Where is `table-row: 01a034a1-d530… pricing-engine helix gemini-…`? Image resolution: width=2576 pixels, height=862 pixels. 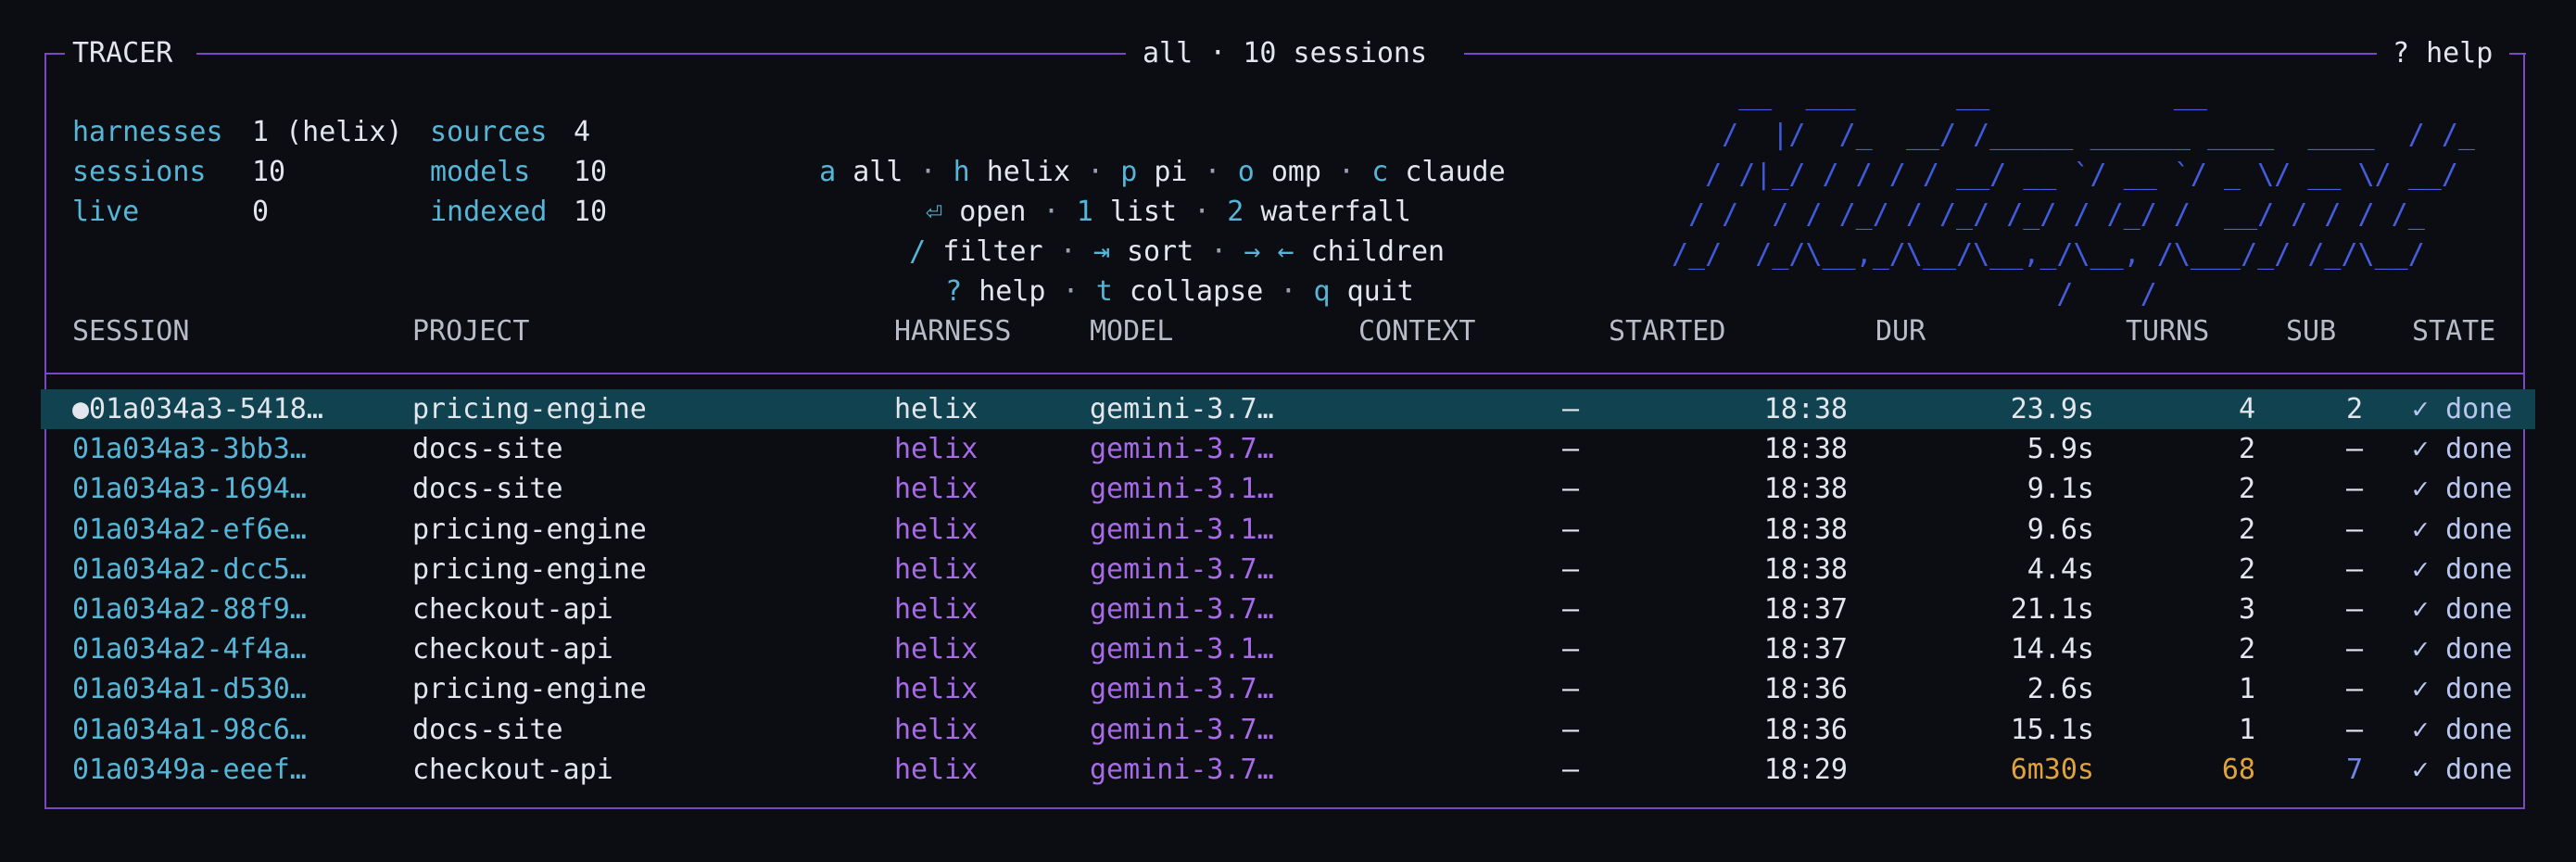
table-row: 01a034a1-d530… pricing-engine helix gemini-… is located at coordinates (1288, 689).